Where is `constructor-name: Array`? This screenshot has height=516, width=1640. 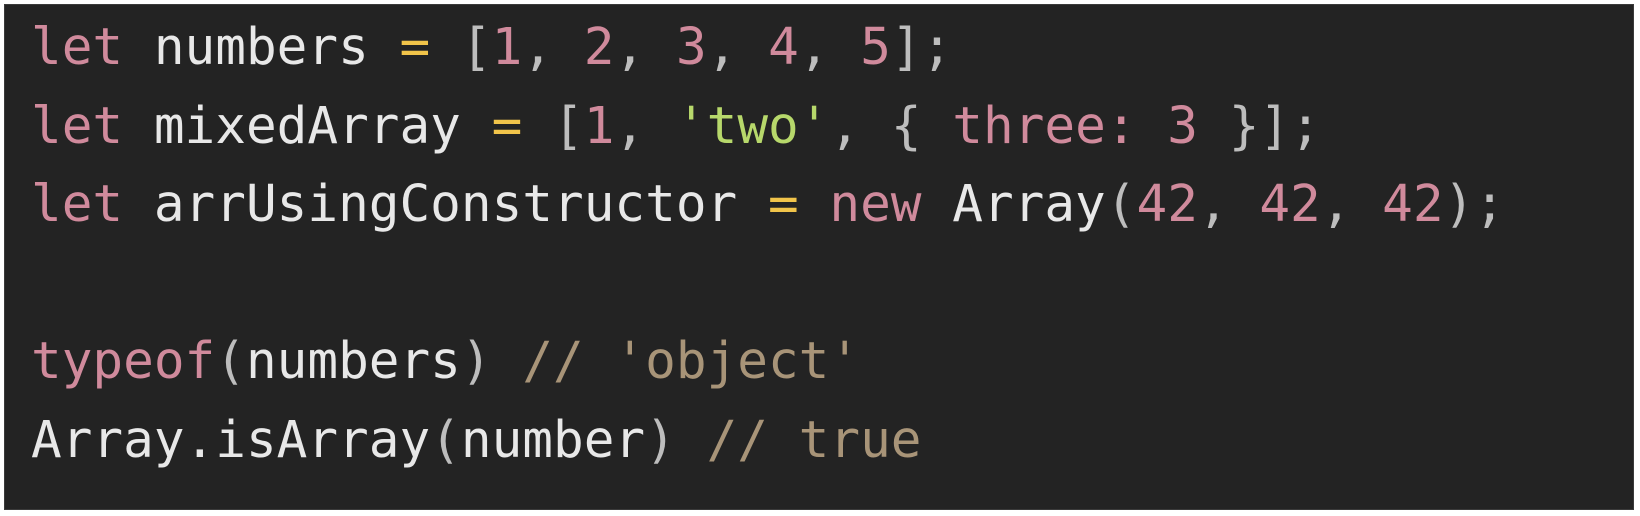 constructor-name: Array is located at coordinates (1029, 204).